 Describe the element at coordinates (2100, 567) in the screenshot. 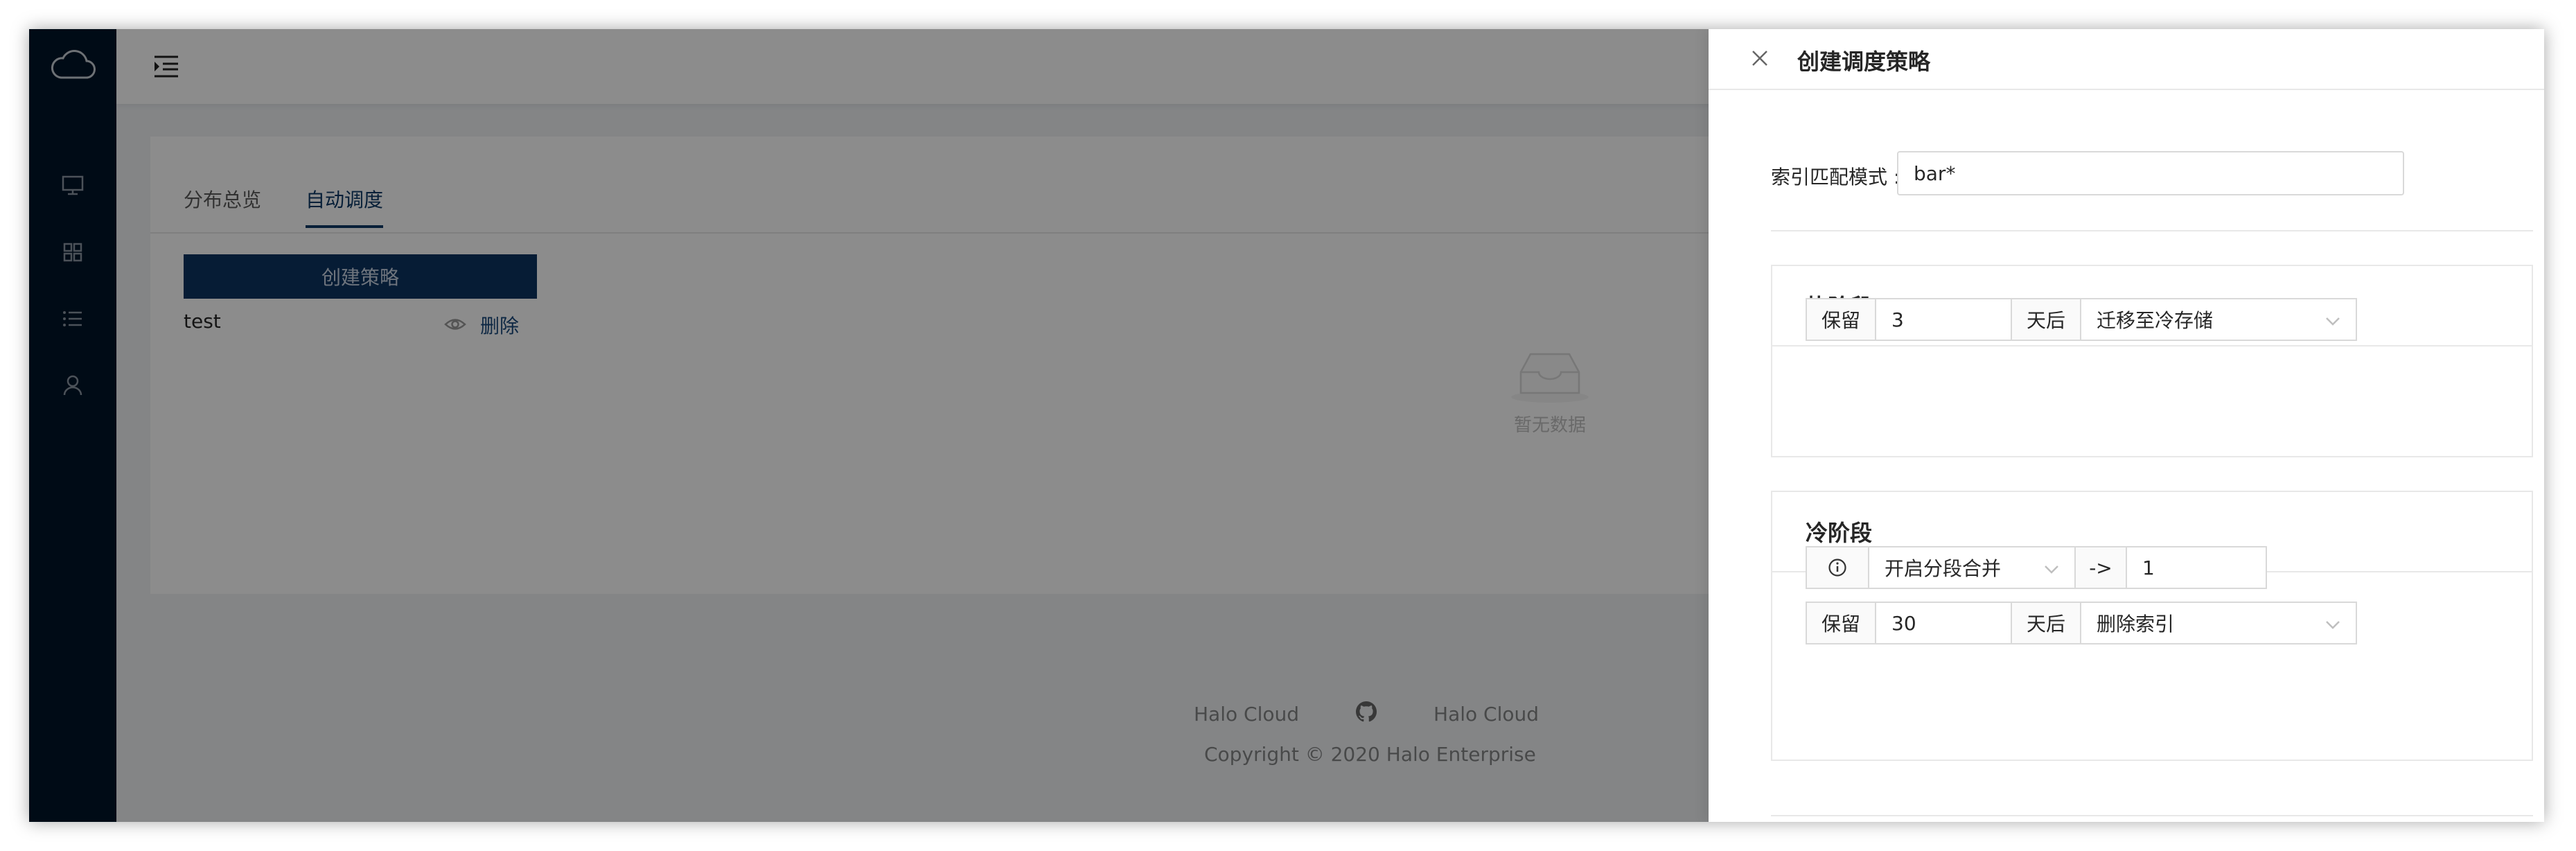

I see `arrow-label: ->` at that location.